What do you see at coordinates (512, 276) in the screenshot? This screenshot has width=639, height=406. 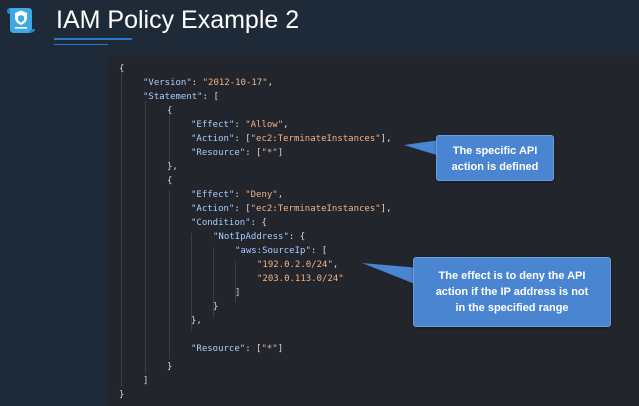 I see `callout-text: The effect is to deny the API` at bounding box center [512, 276].